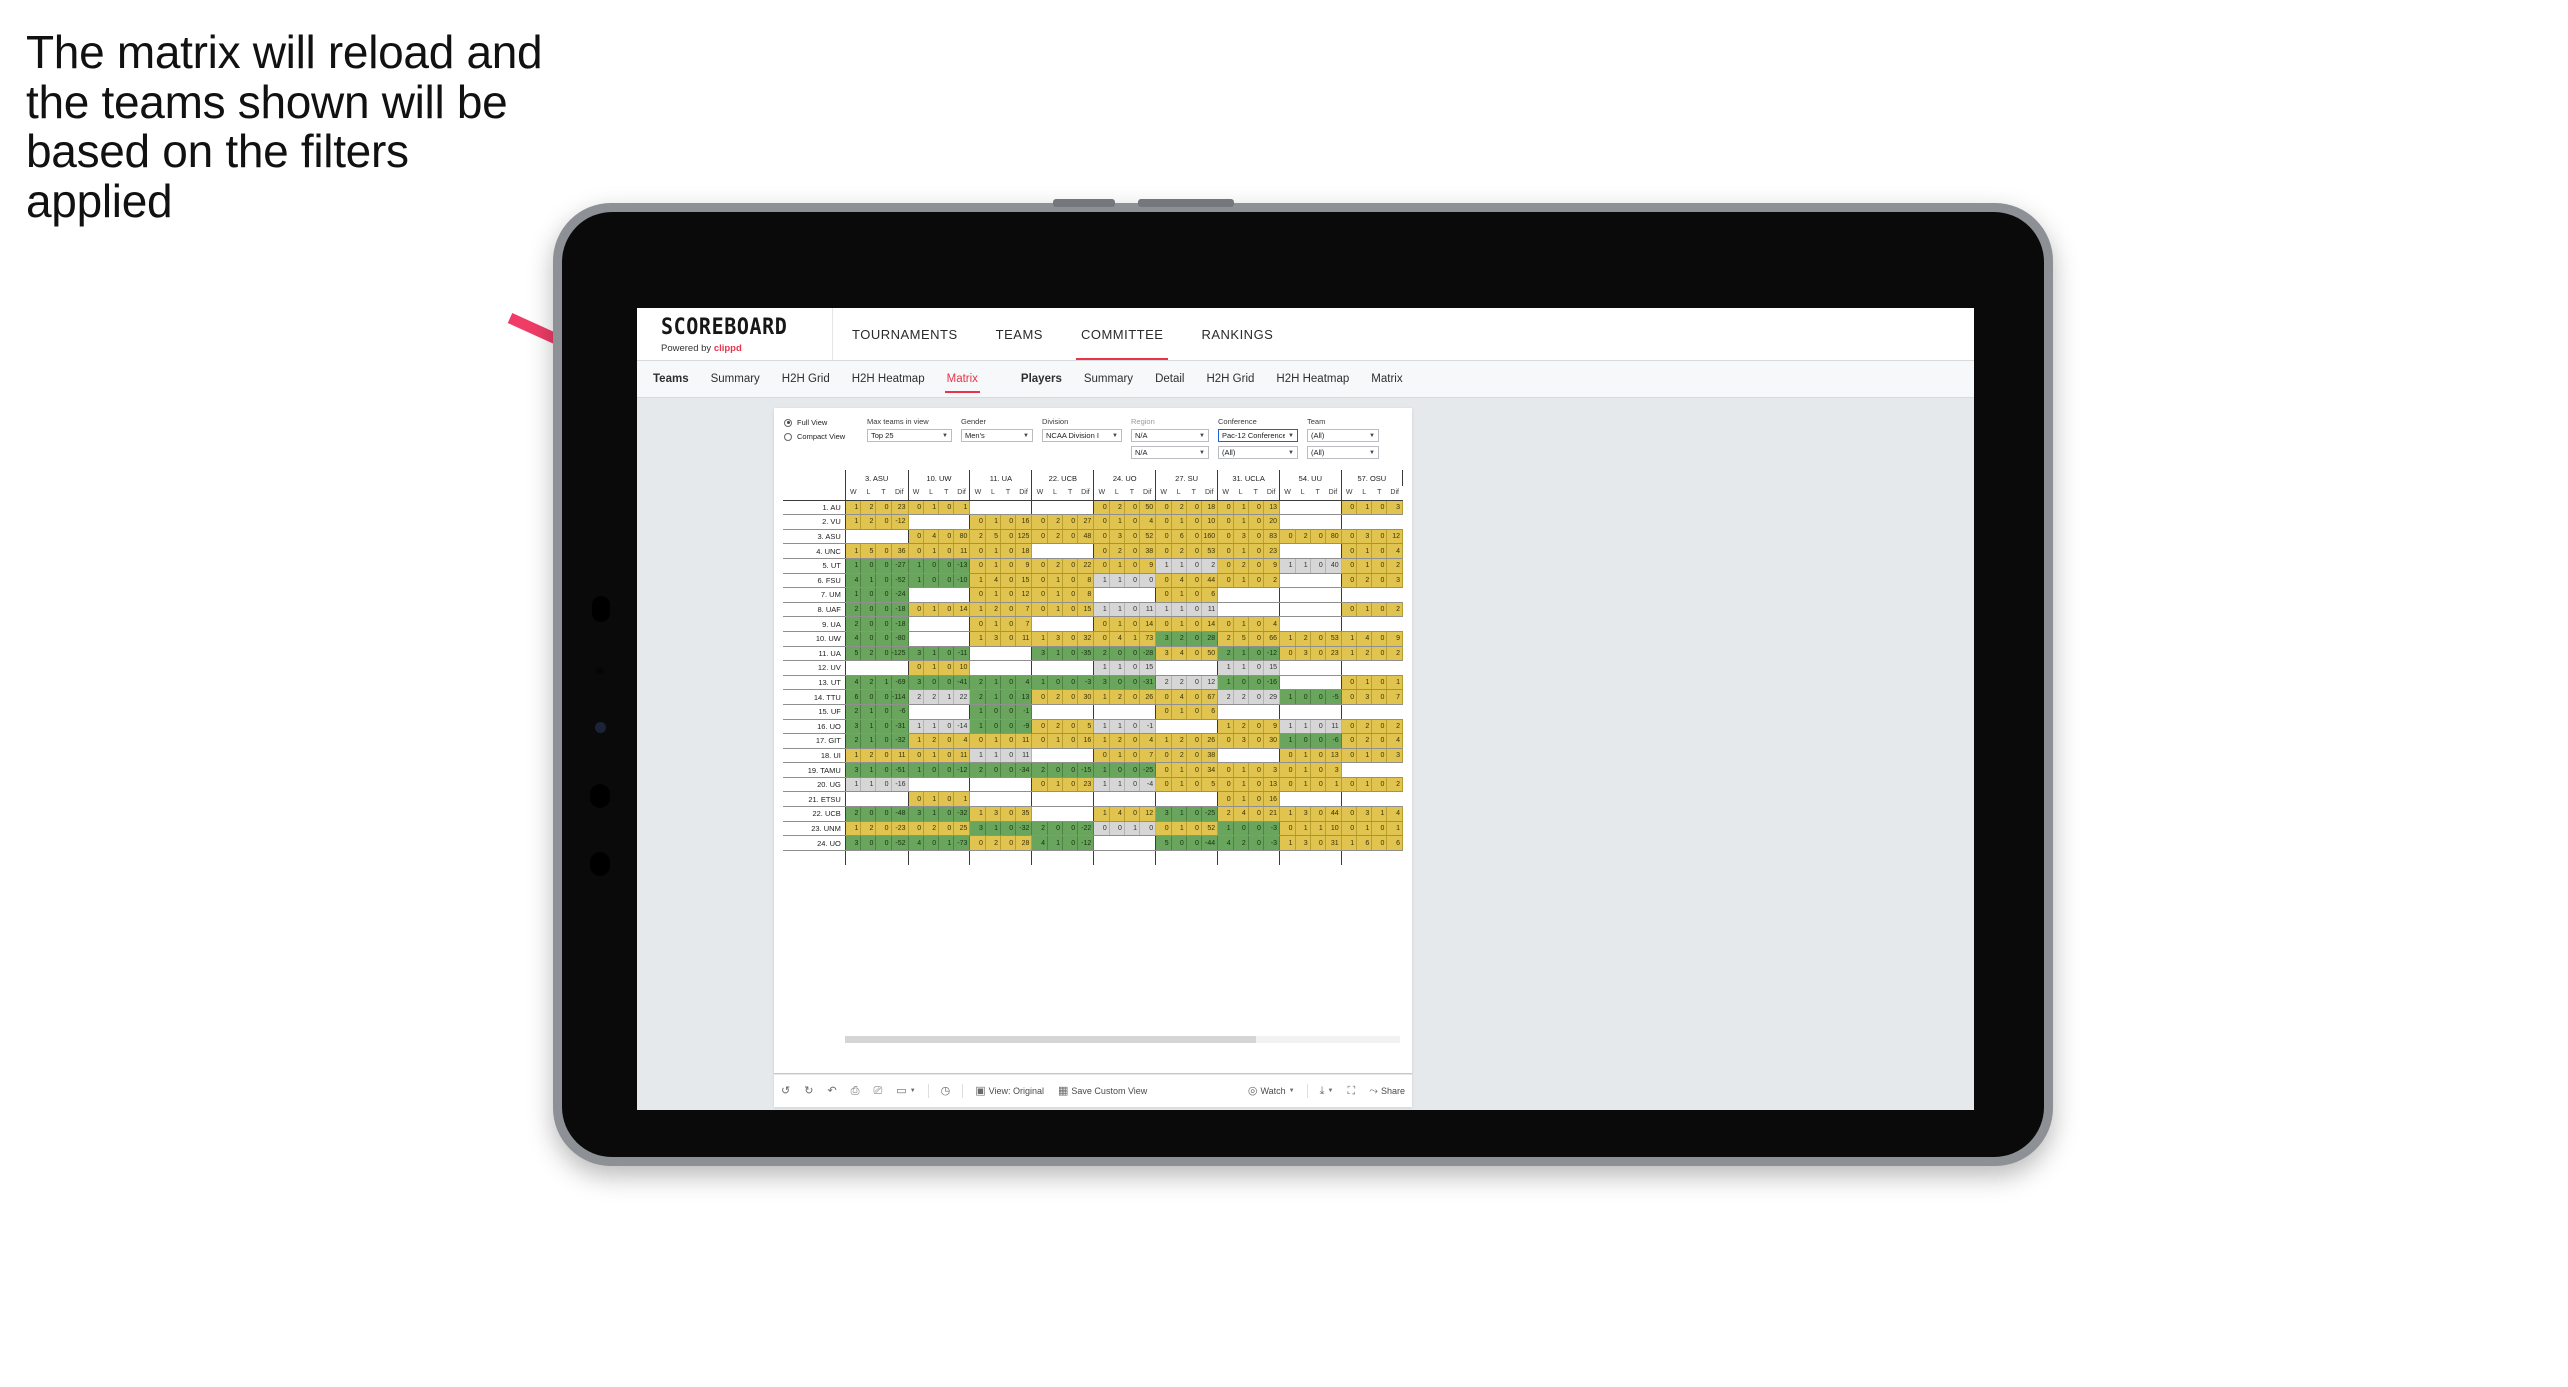 The image size is (2568, 1387). What do you see at coordinates (814, 624) in the screenshot?
I see `matrix-row-label: 9. UA` at bounding box center [814, 624].